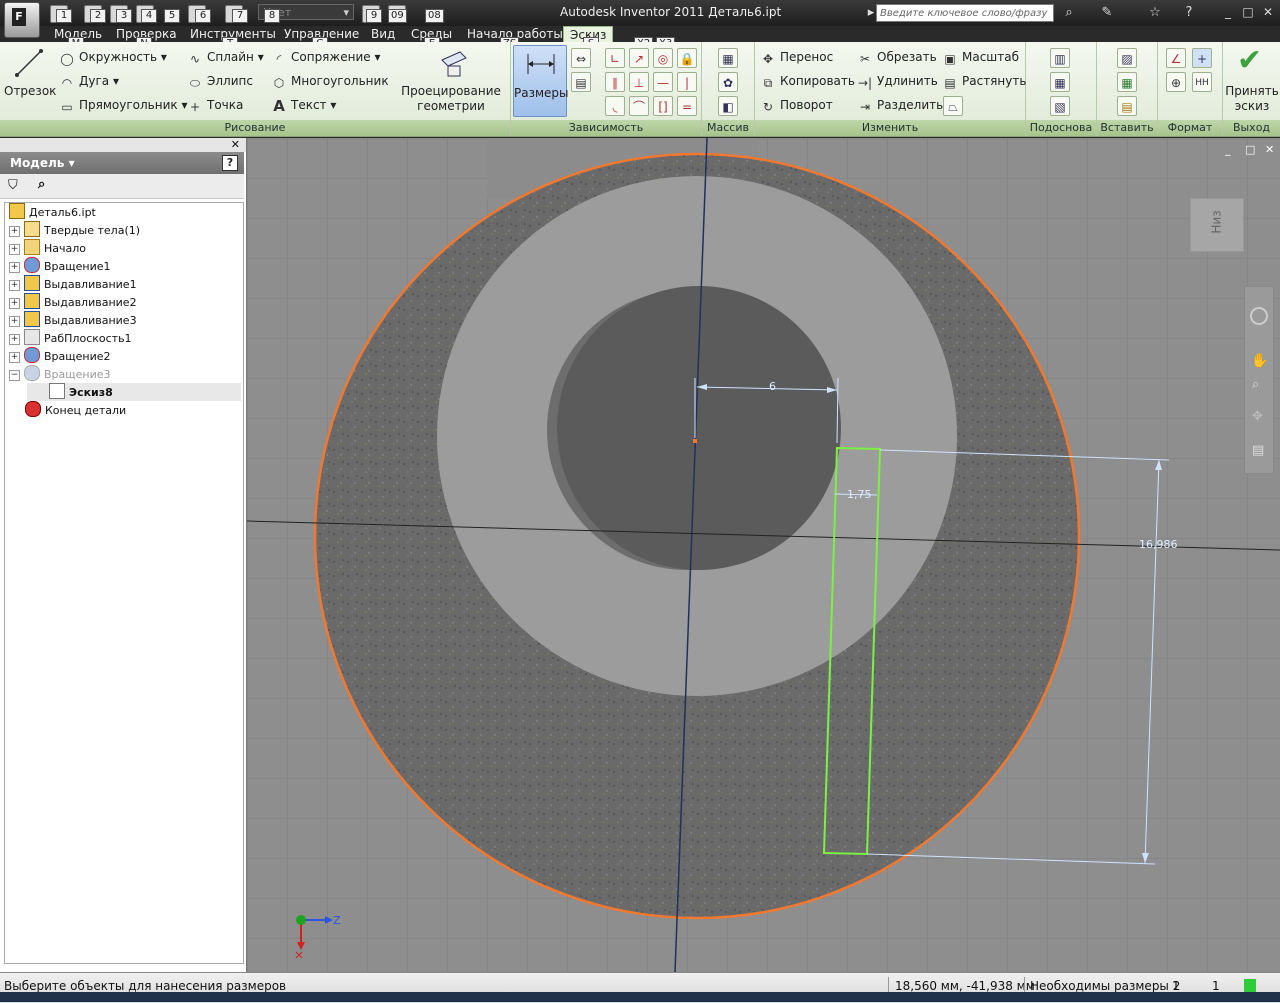  Describe the element at coordinates (639, 106) in the screenshot. I see `smooth-icon: ⌒` at that location.